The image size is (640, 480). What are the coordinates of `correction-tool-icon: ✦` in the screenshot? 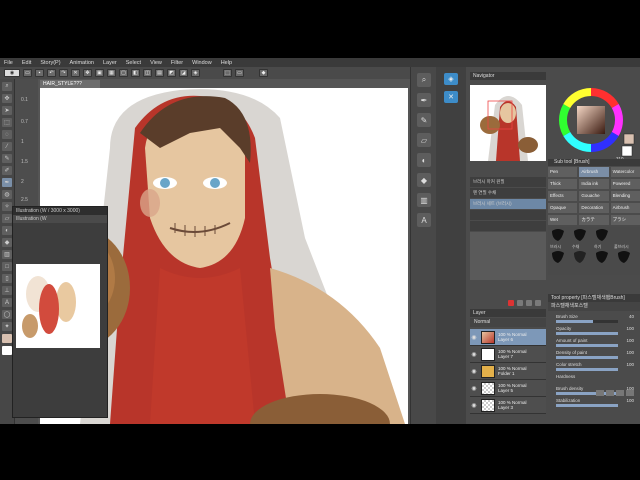 It's located at (7, 326).